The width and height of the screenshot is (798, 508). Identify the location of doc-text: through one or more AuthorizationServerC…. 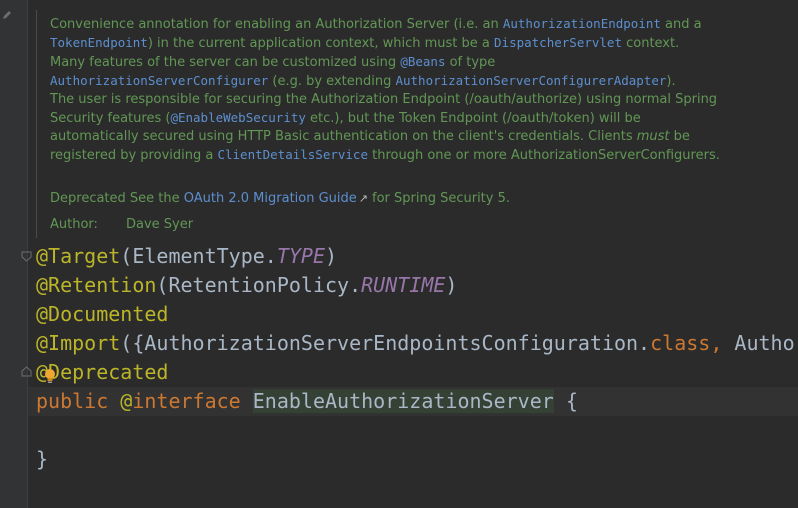
(543, 155).